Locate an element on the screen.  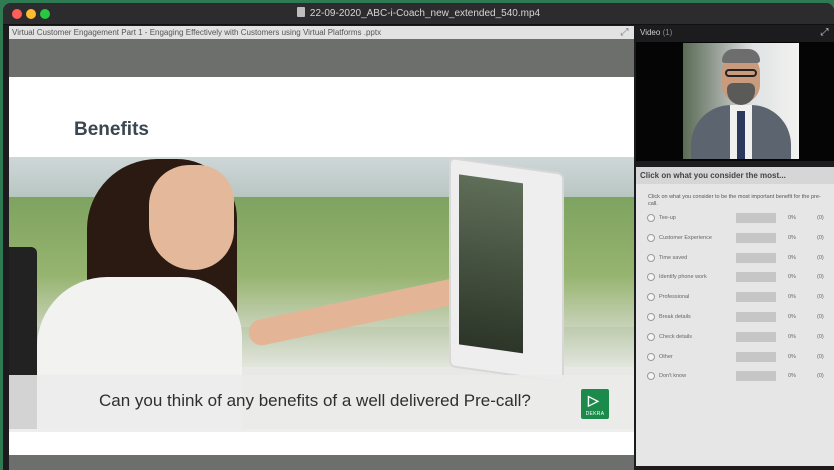
poll-option-label: Professional is located at coordinates (674, 297).